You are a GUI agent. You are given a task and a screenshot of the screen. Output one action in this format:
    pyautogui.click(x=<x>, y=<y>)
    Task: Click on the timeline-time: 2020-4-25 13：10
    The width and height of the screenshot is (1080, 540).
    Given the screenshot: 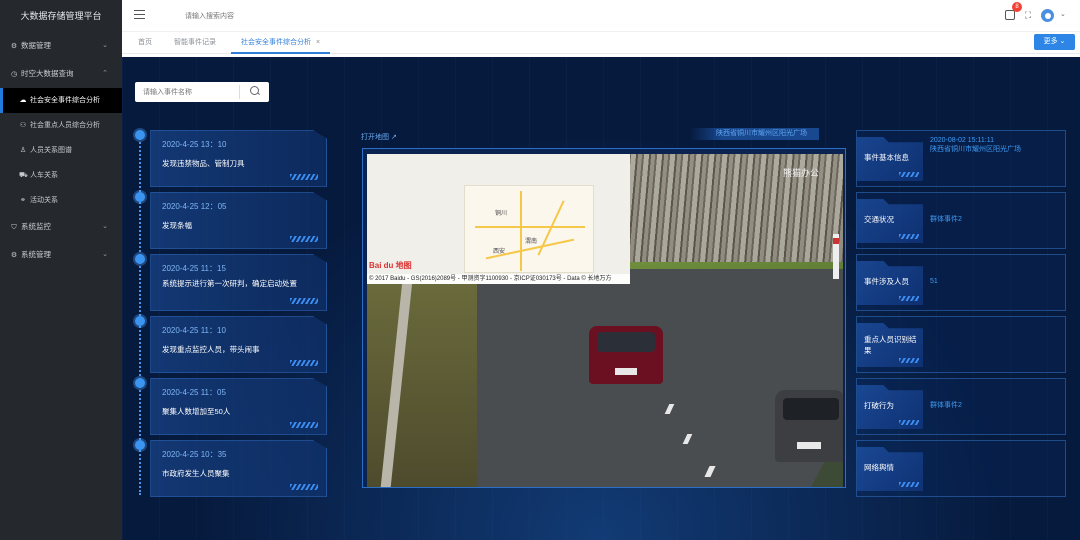 What is the action you would take?
    pyautogui.click(x=194, y=144)
    